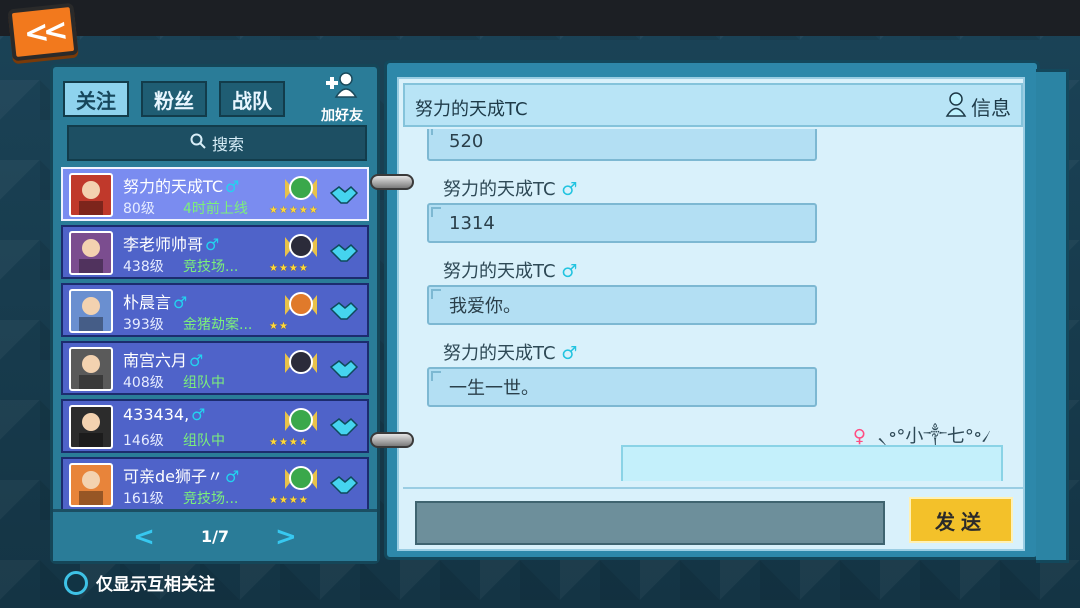 The width and height of the screenshot is (1080, 608). I want to click on friend-status: 4时前上线, so click(215, 209).